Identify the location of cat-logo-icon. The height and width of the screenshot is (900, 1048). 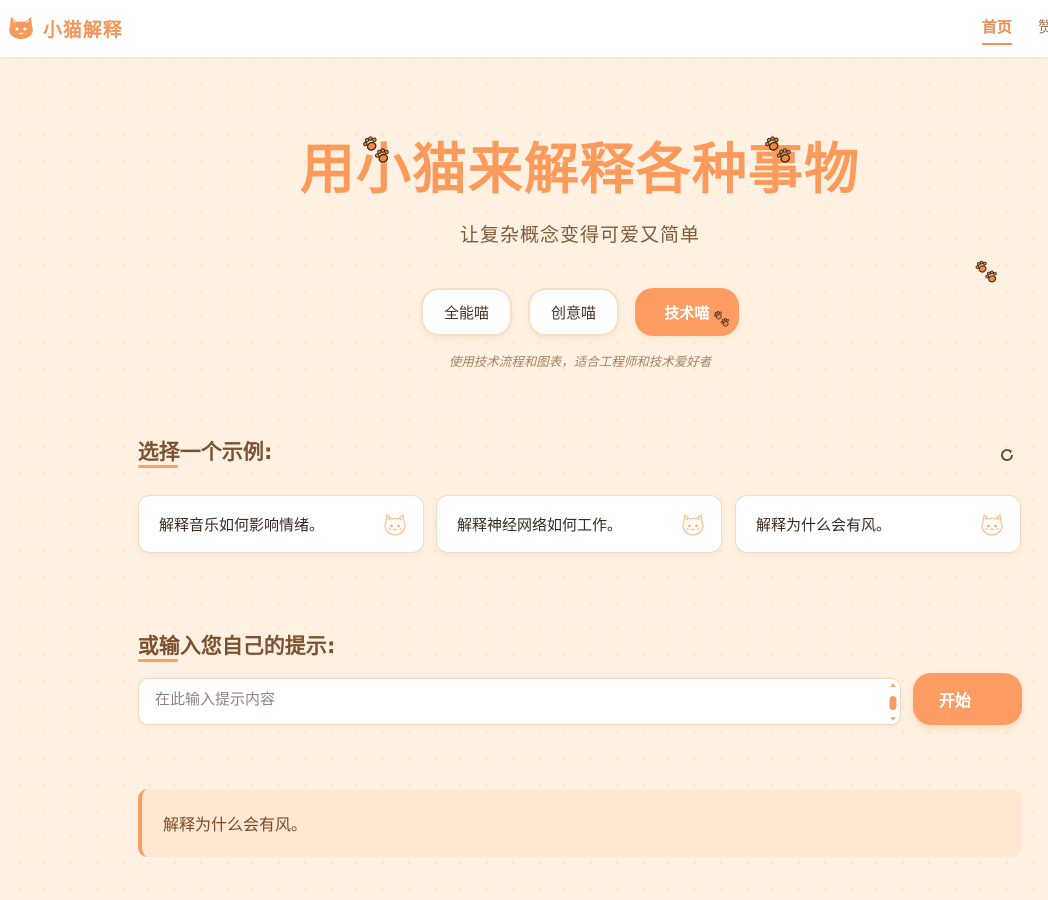
(21, 28).